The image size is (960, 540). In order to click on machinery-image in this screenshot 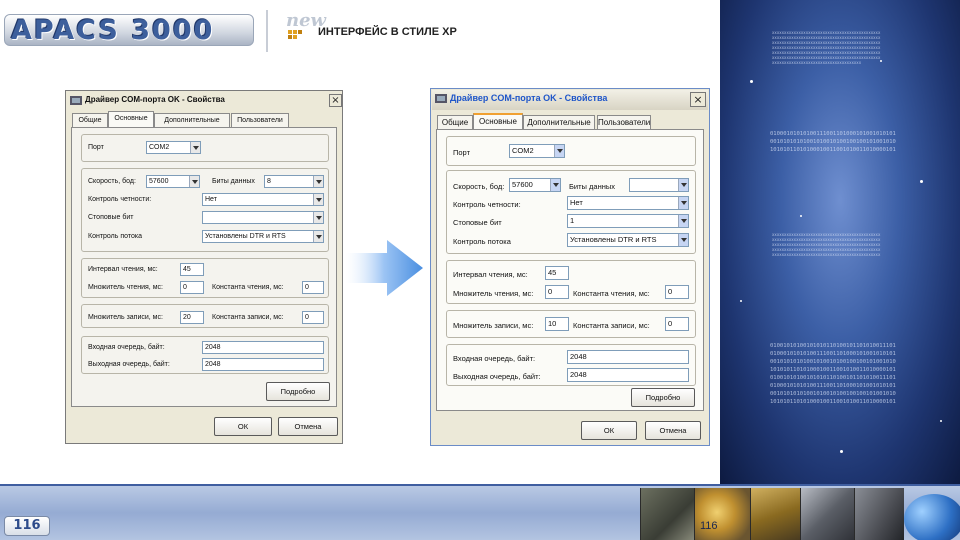, I will do `click(827, 514)`.